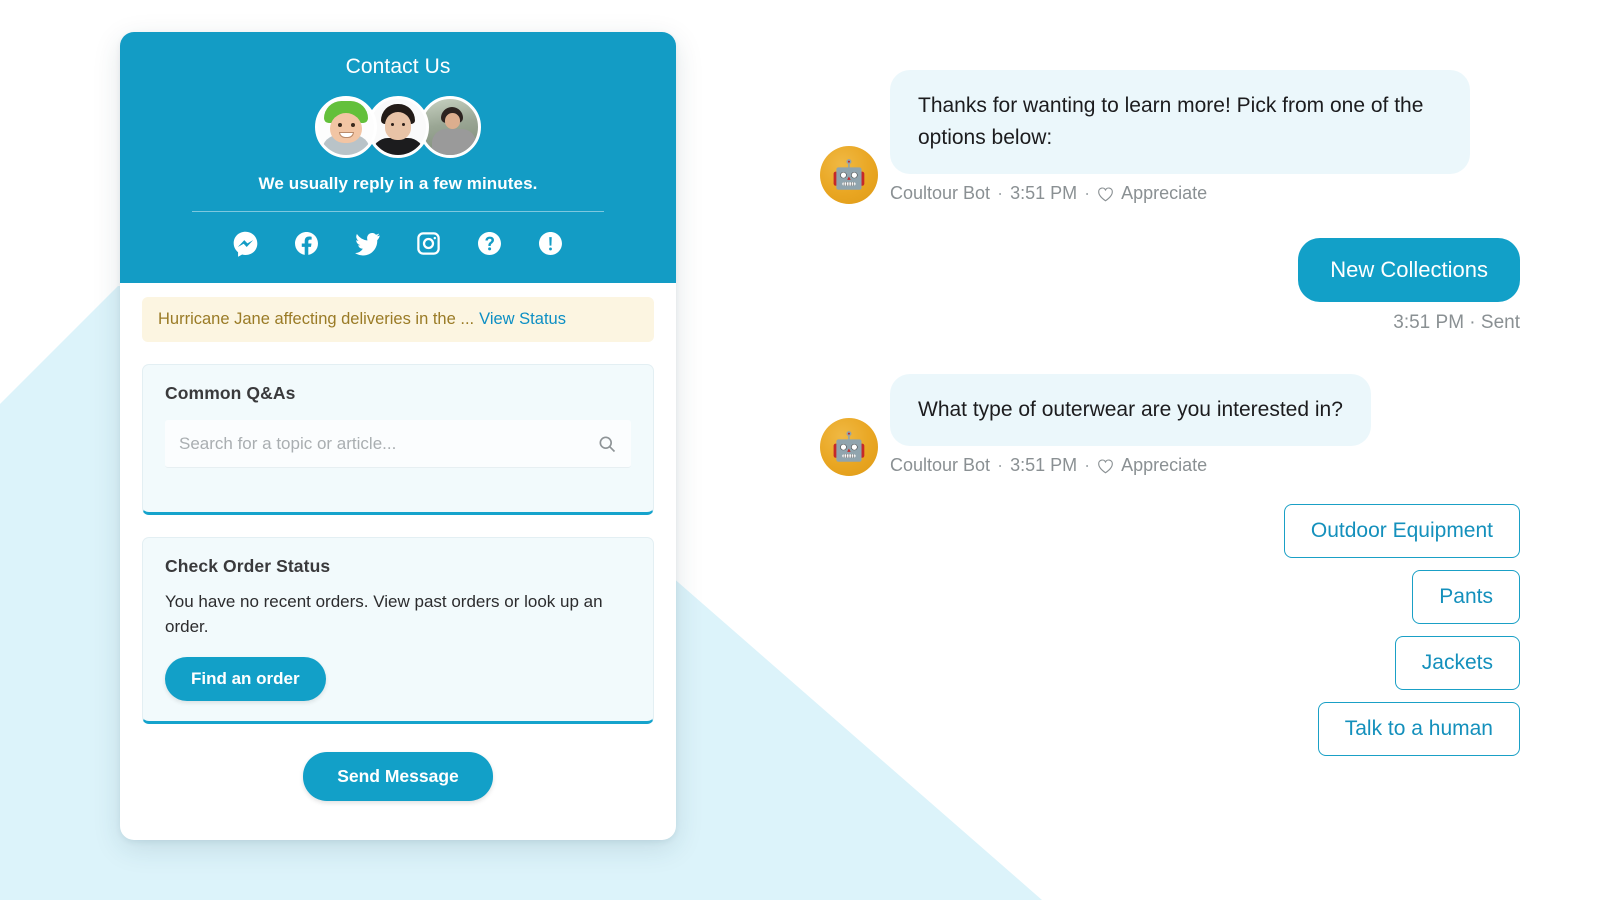 This screenshot has height=900, width=1600. What do you see at coordinates (398, 127) in the screenshot?
I see `agent-avatar-group` at bounding box center [398, 127].